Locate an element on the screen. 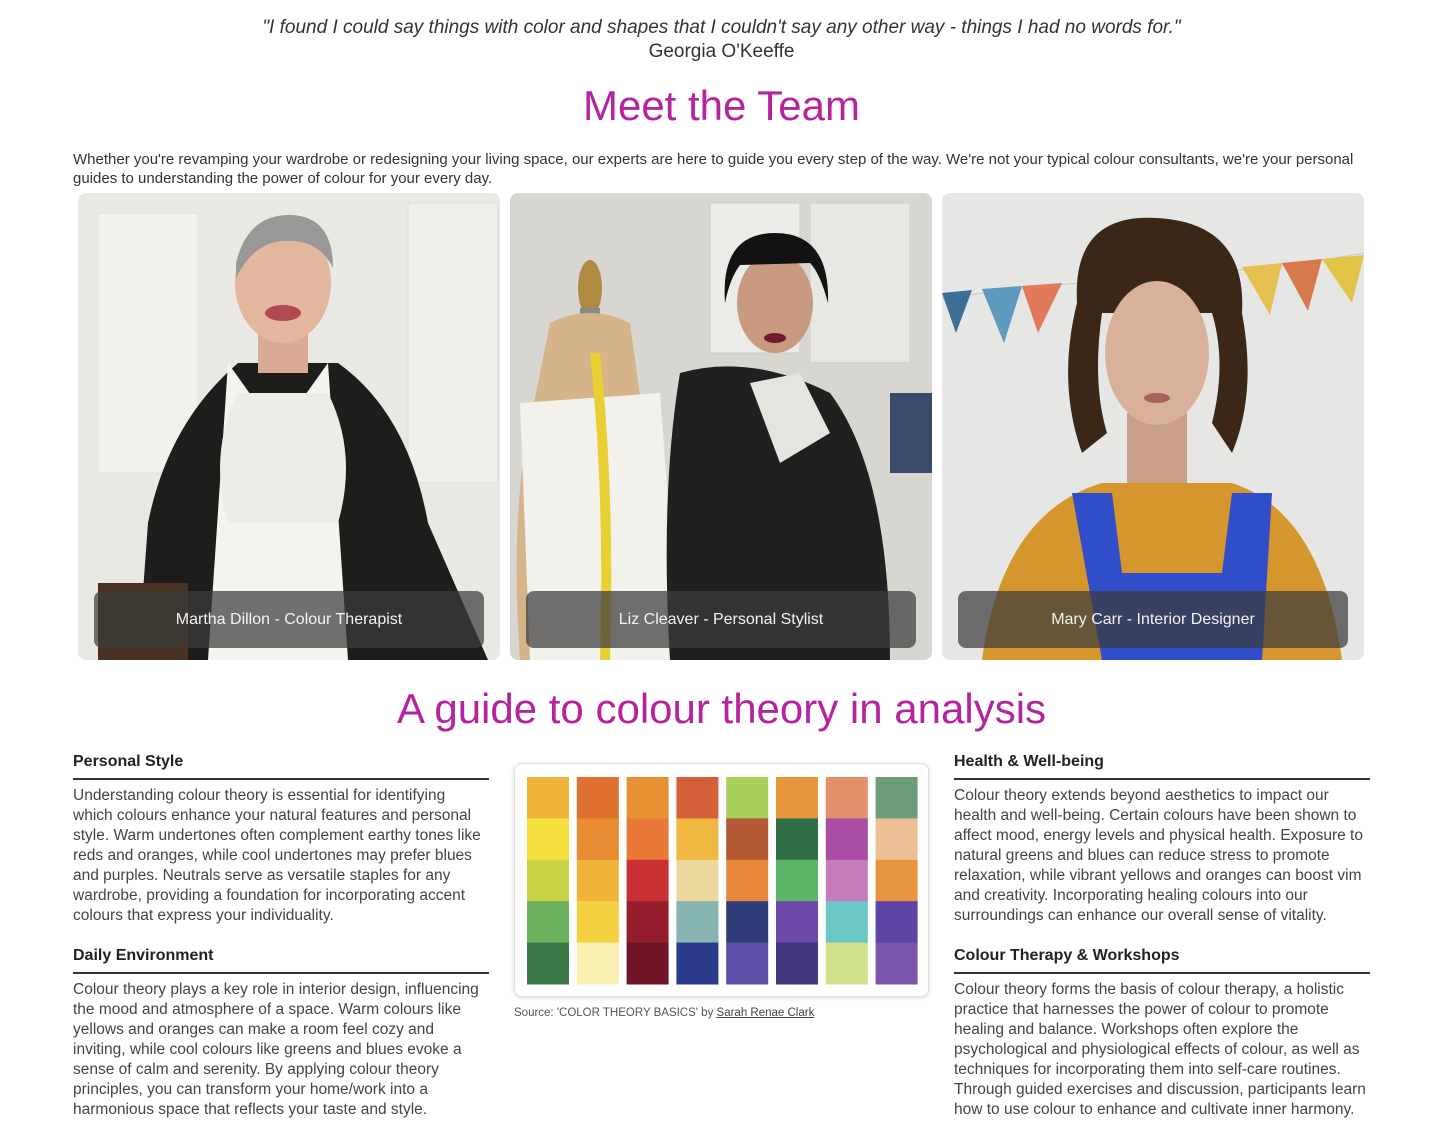 Image resolution: width=1443 pixels, height=1147 pixels. team-caption: Martha Dillon - Colour Therapist is located at coordinates (289, 619).